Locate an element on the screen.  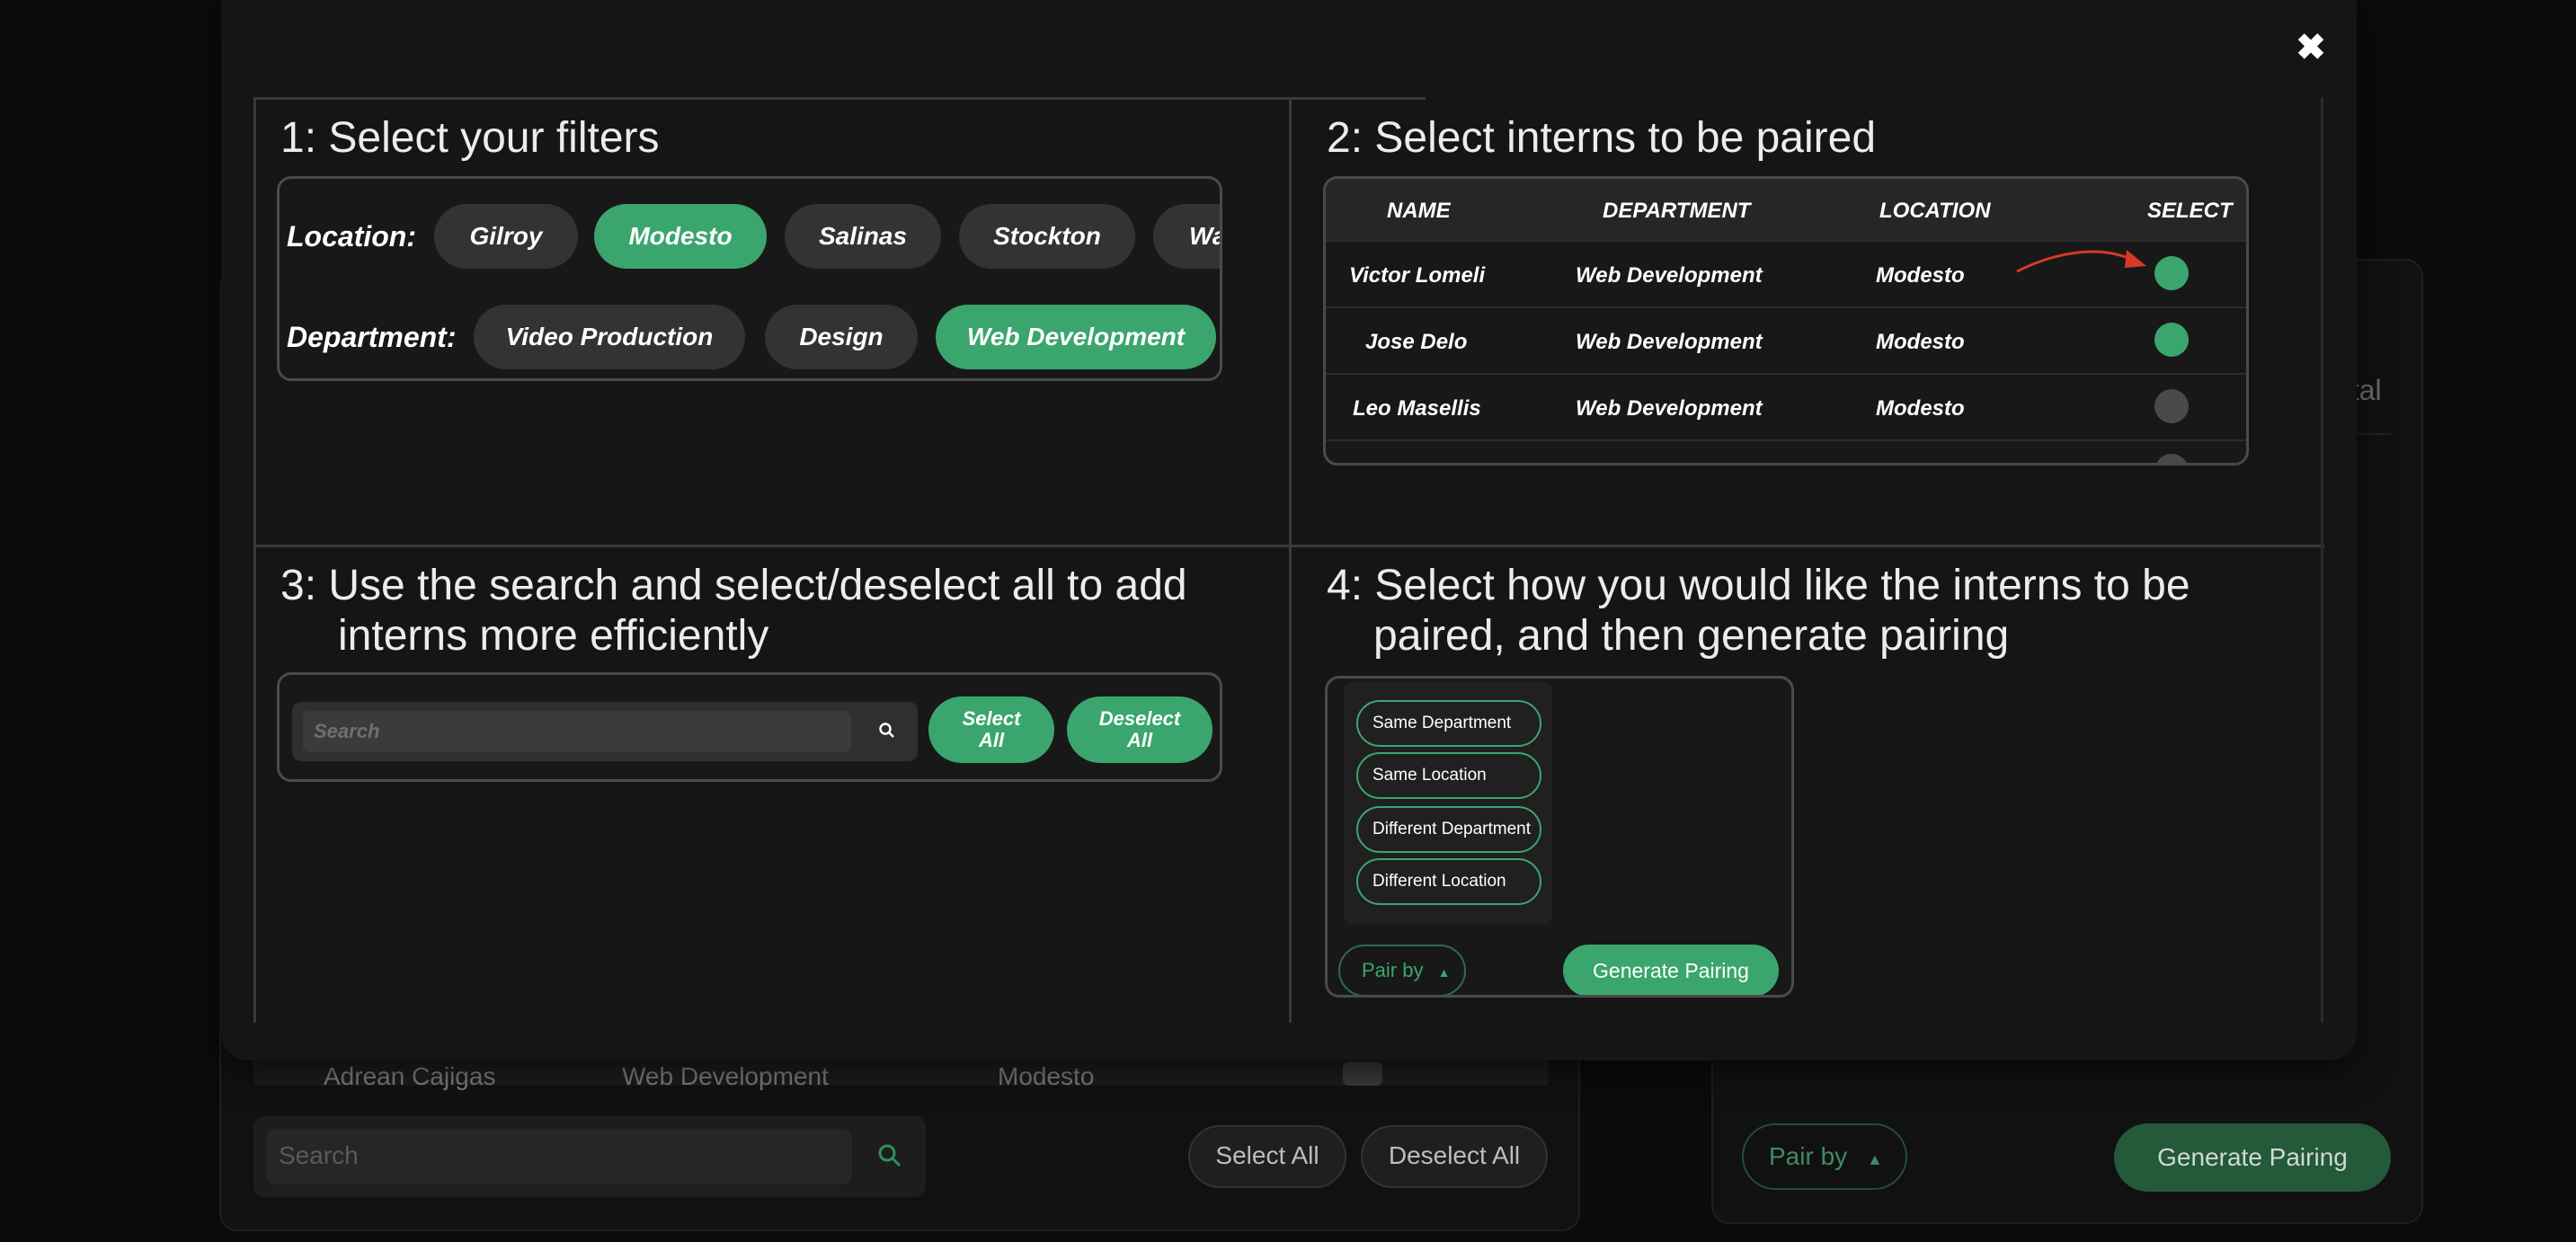
table-header: NAME DEPARTMENT LOCATION SELECT is located at coordinates (1786, 210).